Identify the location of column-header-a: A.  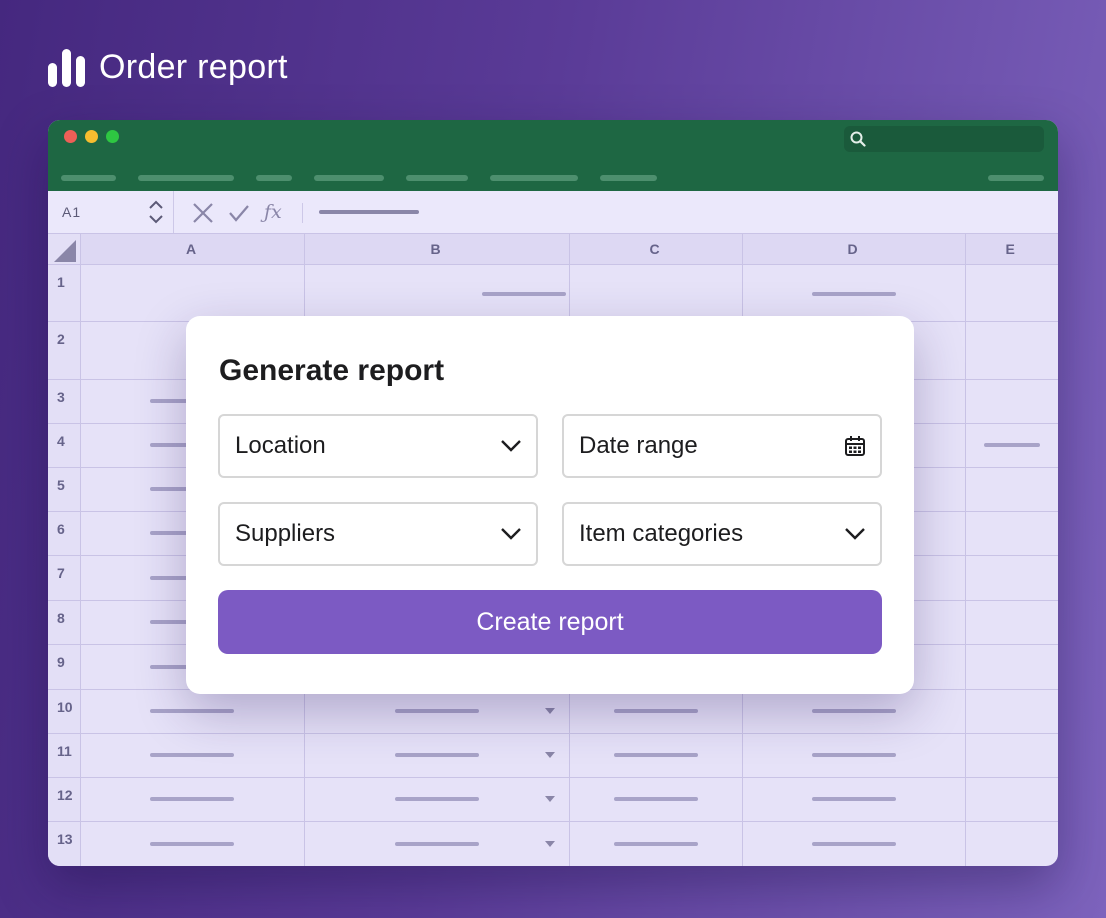
(191, 249).